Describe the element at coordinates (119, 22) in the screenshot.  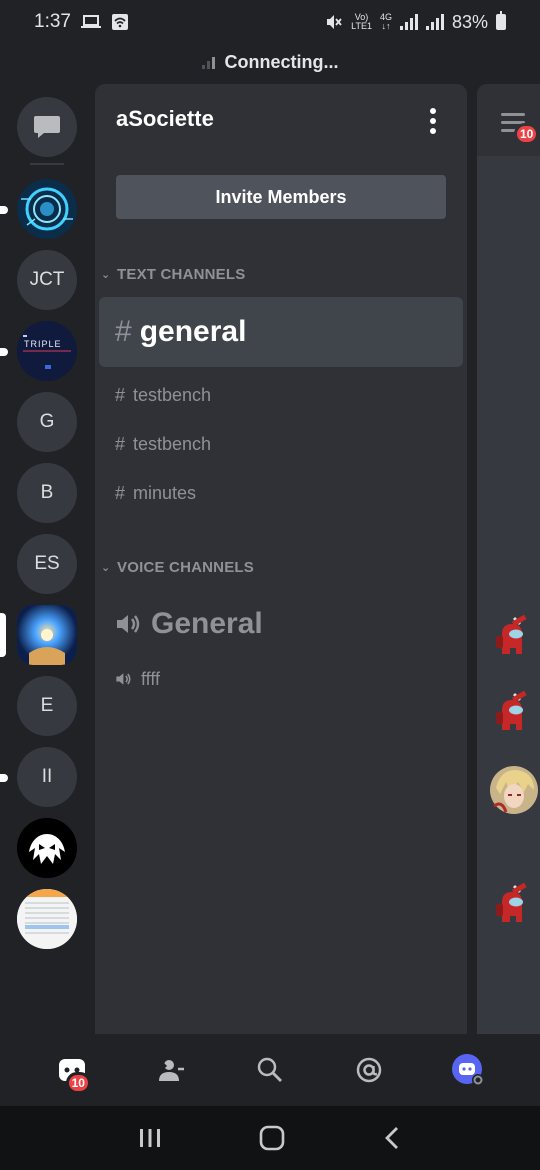
I see `wifi-settings-icon` at that location.